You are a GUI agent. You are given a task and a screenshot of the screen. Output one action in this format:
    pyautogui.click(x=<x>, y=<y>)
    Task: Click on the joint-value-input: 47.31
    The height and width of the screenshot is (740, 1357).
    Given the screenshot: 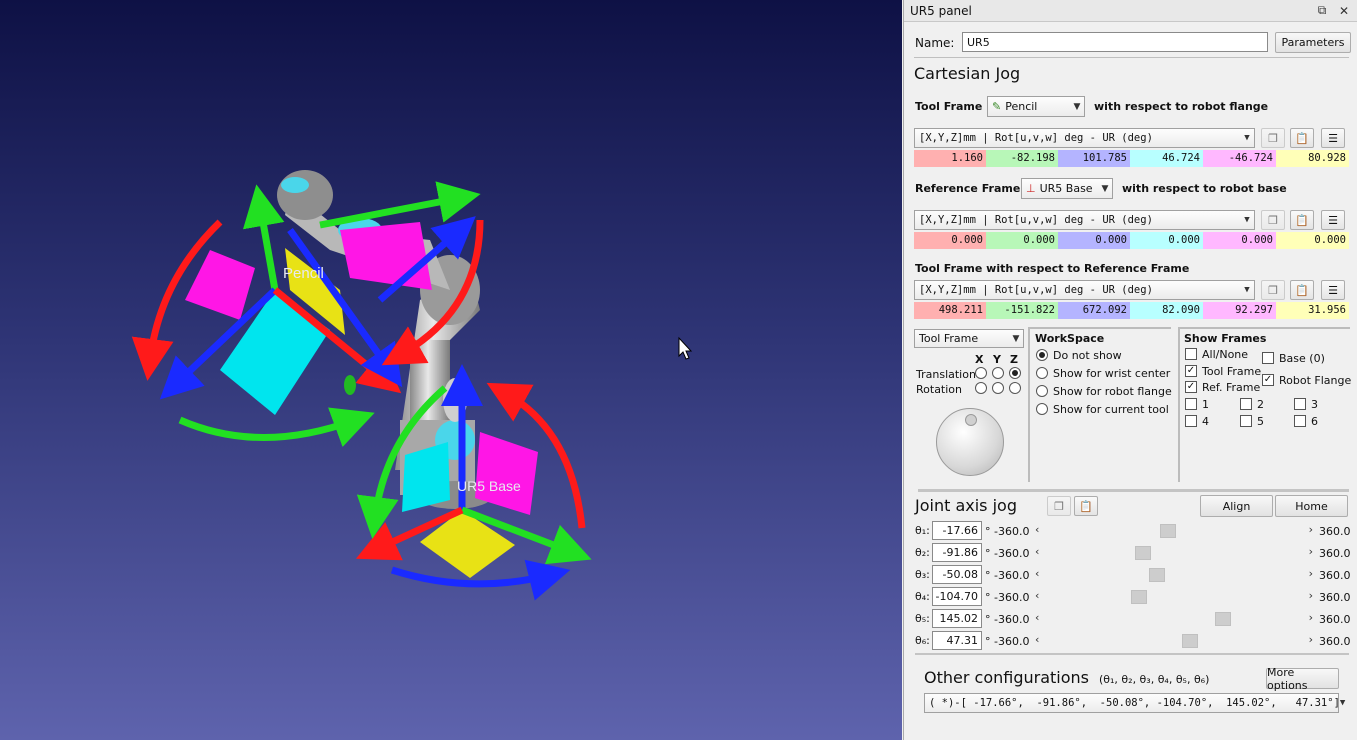 What is the action you would take?
    pyautogui.click(x=957, y=640)
    